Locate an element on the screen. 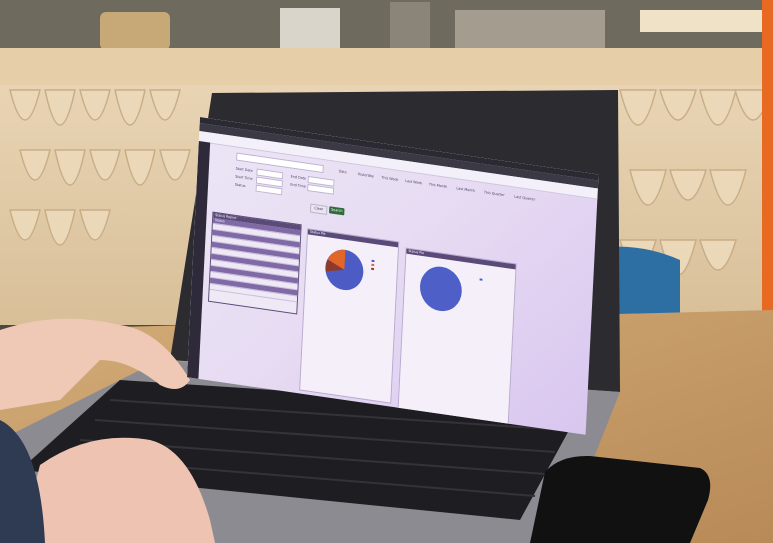  action-this-month: This Month is located at coordinates (438, 185).